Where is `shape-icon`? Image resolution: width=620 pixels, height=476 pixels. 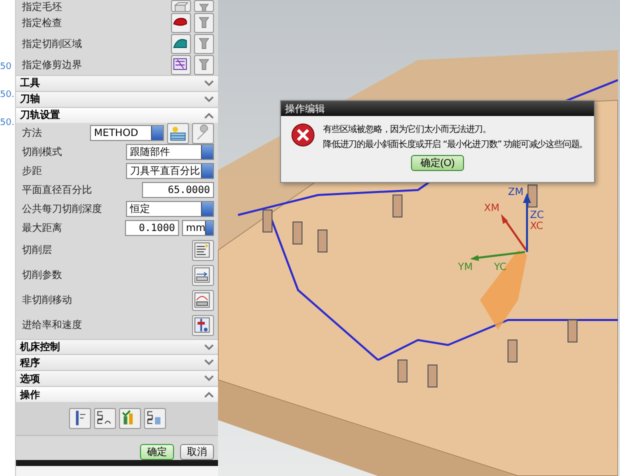 shape-icon is located at coordinates (181, 22).